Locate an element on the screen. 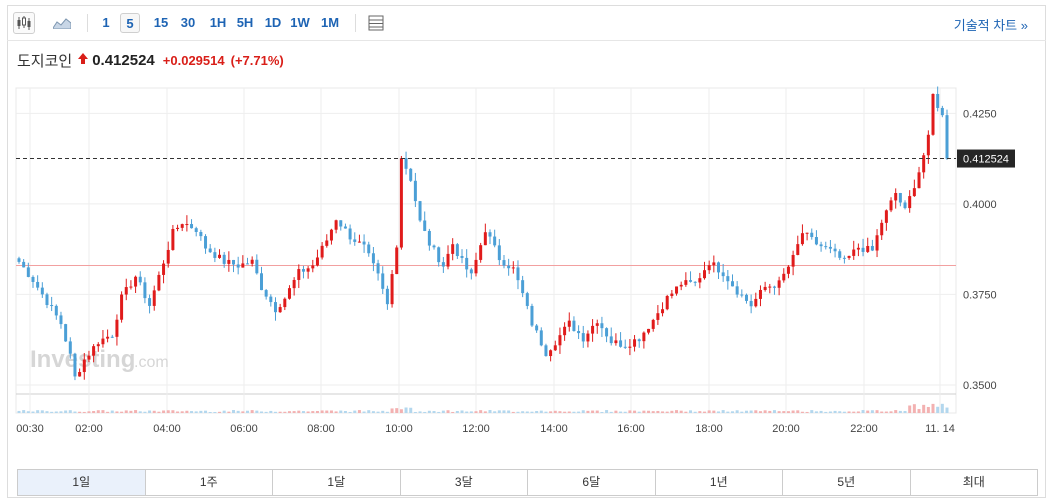  range-button-2: 1주 is located at coordinates (209, 482).